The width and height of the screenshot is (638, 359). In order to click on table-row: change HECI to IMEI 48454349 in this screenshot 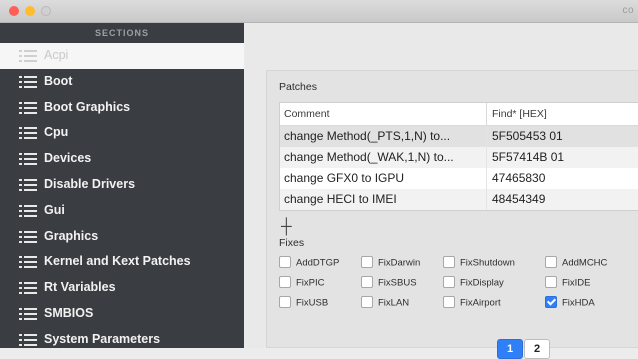, I will do `click(459, 199)`.